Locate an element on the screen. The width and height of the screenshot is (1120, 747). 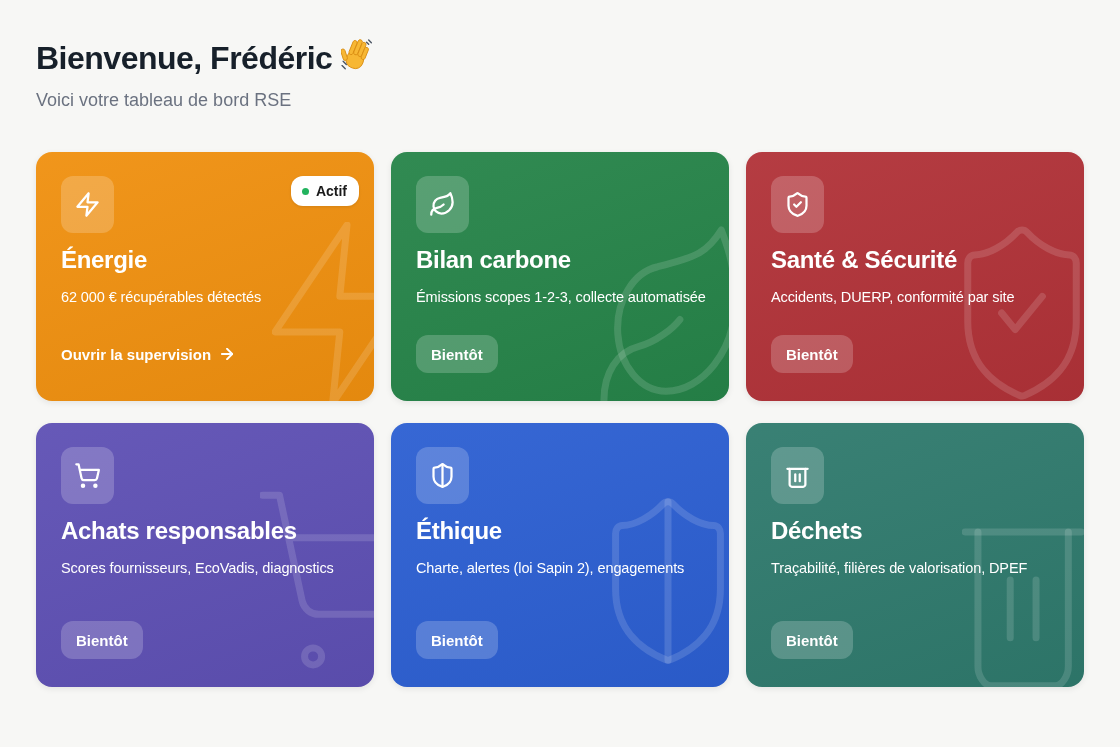
cart-icon is located at coordinates (87, 475).